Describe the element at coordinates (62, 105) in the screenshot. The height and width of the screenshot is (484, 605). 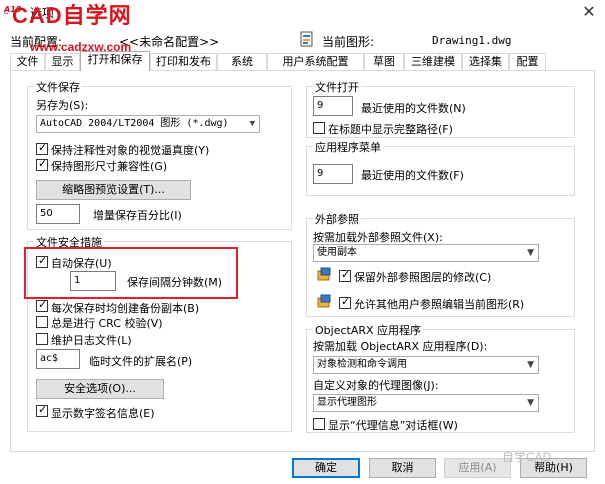
I see `save-as-label: 另存为(S):` at that location.